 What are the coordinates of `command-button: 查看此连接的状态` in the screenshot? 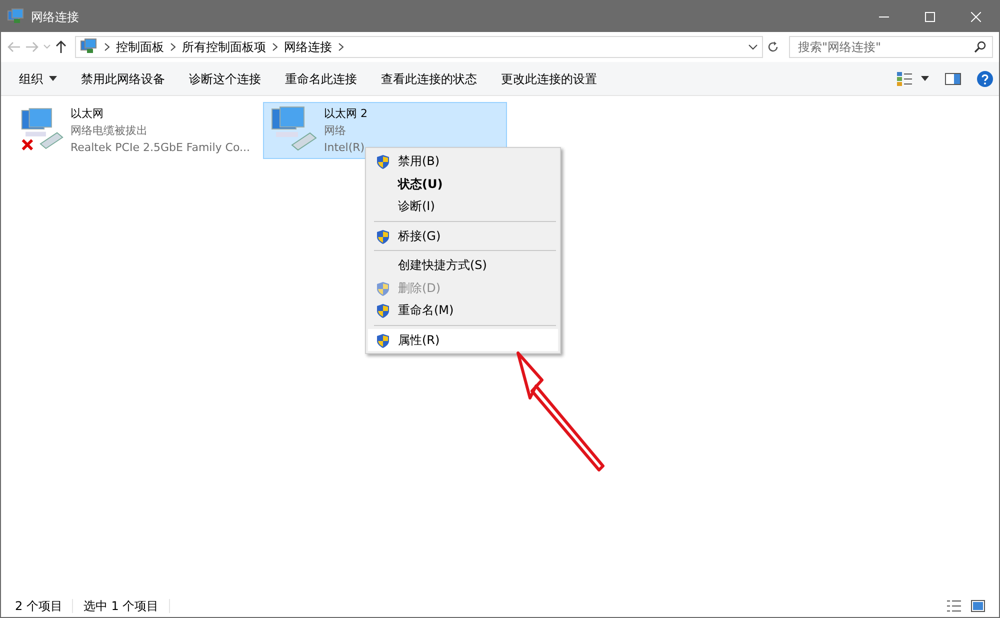 It's located at (429, 79).